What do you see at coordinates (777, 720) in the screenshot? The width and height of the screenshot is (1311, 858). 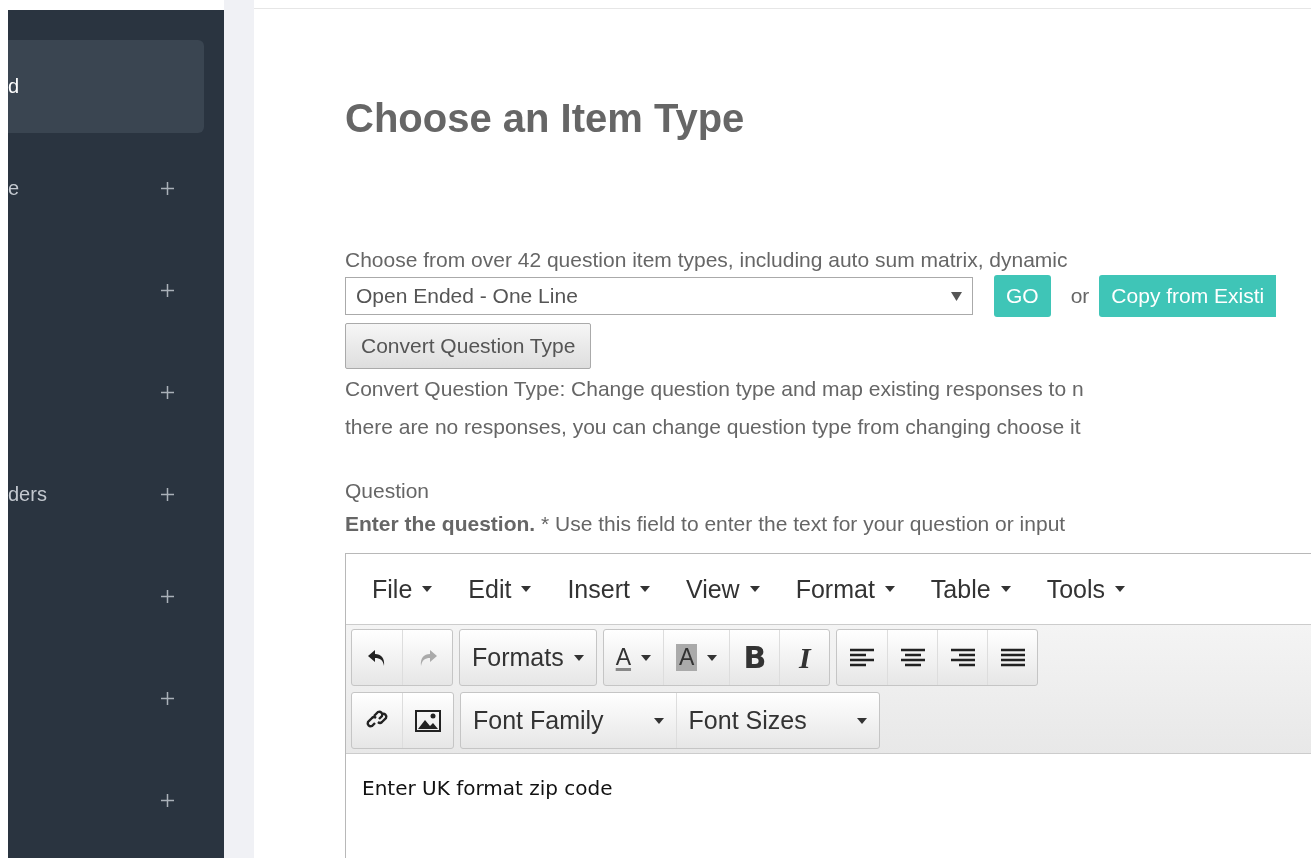 I see `dropdown-button: Font Sizes` at bounding box center [777, 720].